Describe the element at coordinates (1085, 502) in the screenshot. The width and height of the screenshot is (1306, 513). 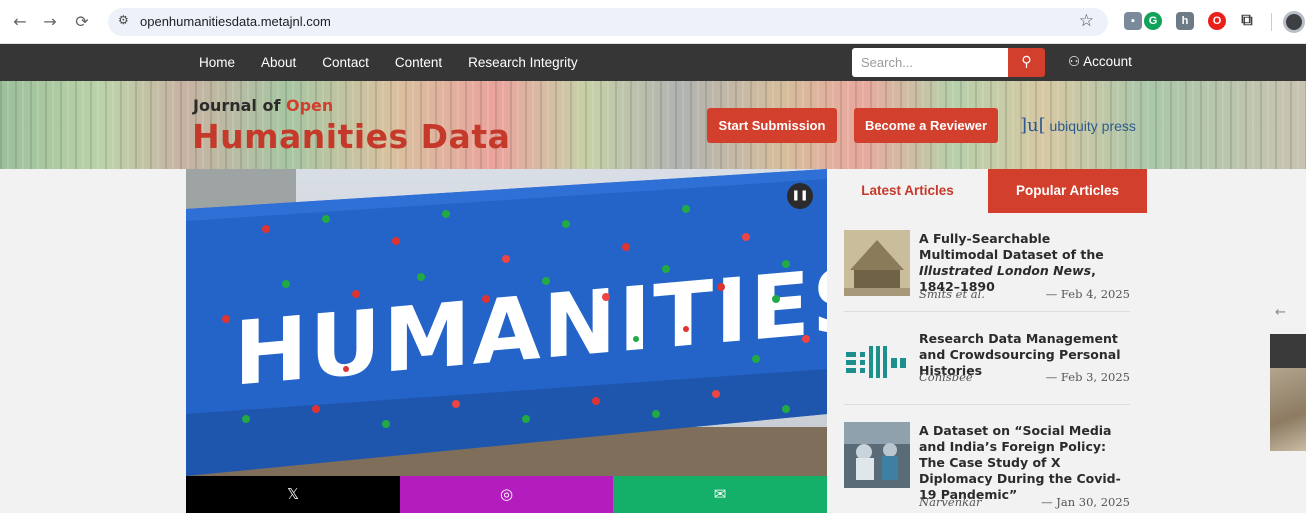
I see `article-date: — Jan 30, 2025` at that location.